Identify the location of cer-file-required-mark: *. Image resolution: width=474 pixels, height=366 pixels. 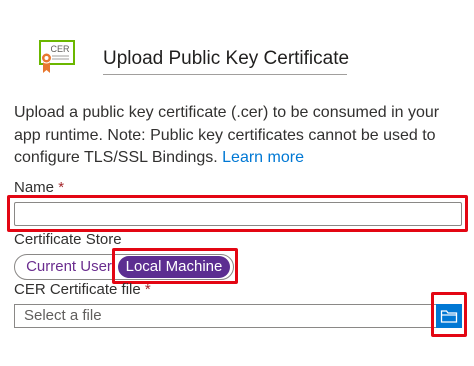
(147, 289).